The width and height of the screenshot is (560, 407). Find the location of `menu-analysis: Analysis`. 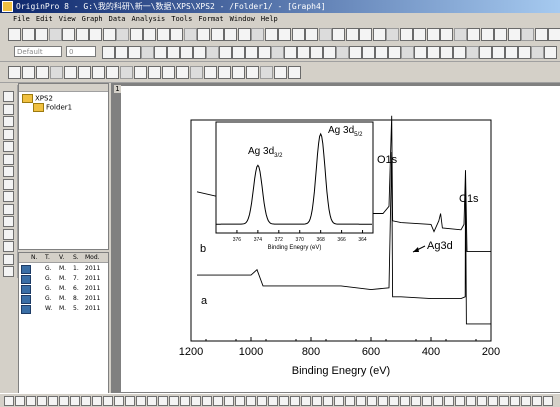

menu-analysis: Analysis is located at coordinates (149, 19).